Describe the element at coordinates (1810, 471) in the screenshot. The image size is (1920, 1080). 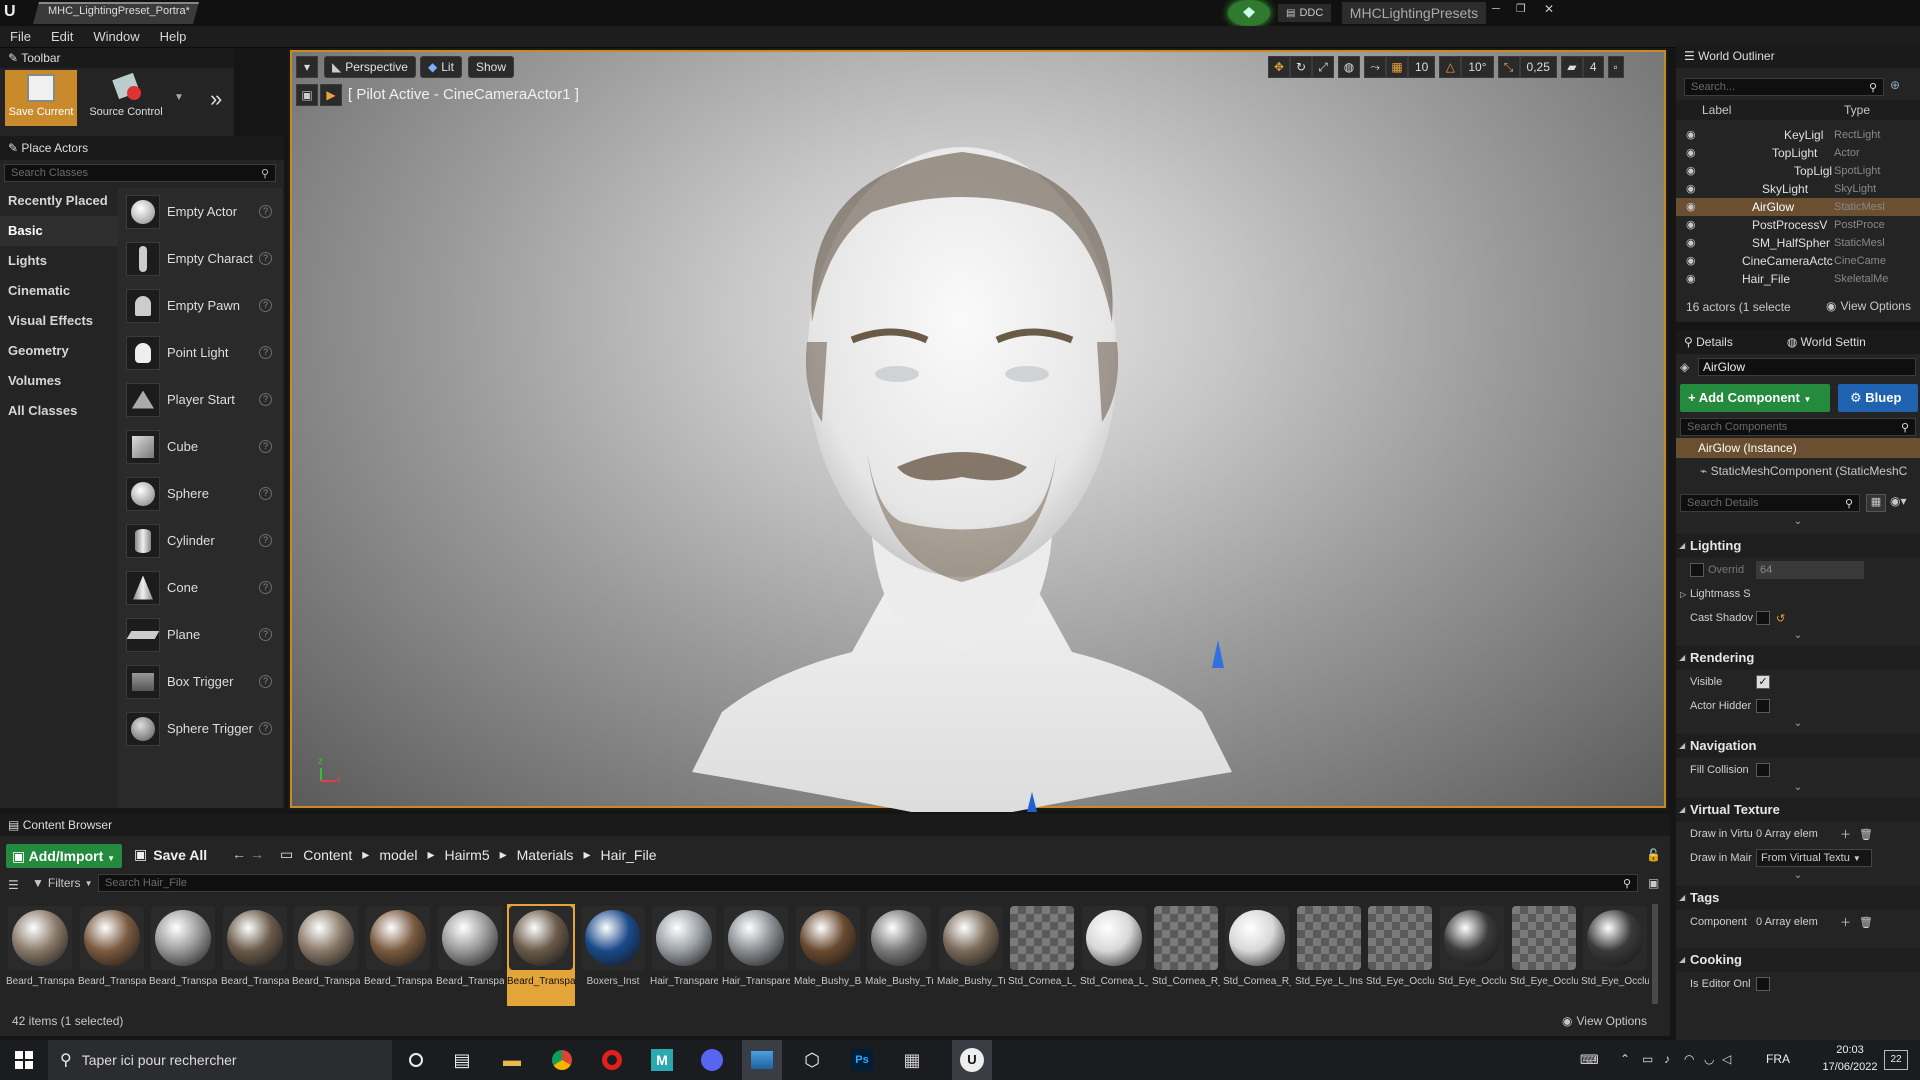
I see `static-mesh-component-row: ⌁ StaticMeshComponent (StaticMeshC` at that location.